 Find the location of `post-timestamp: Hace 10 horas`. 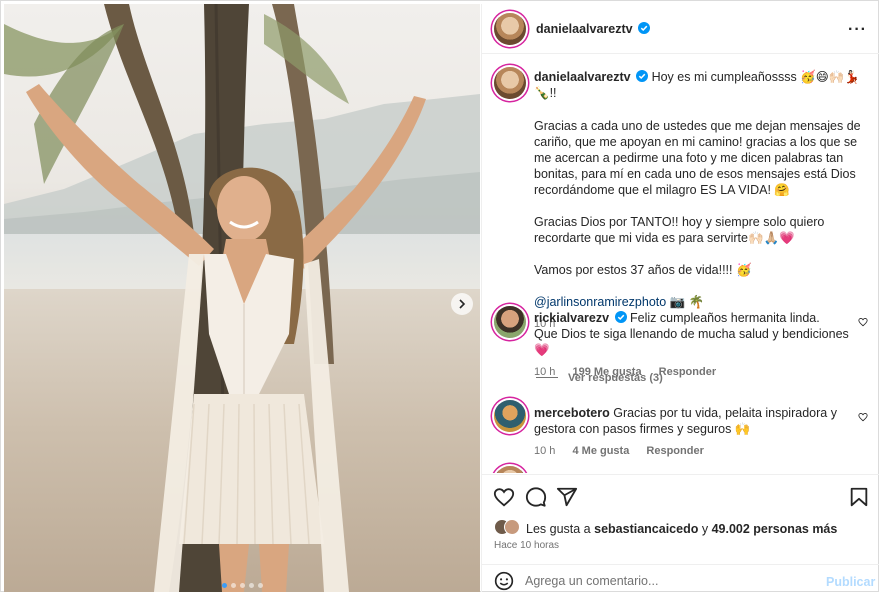

post-timestamp: Hace 10 horas is located at coordinates (526, 545).